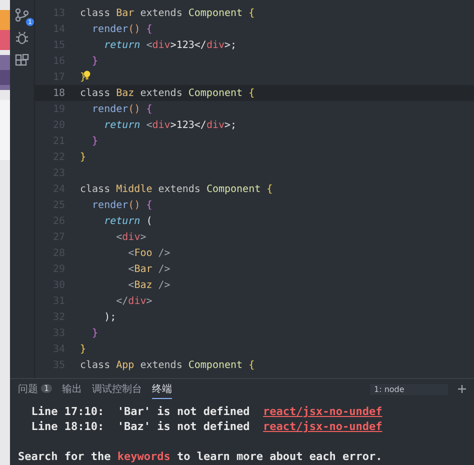  I want to click on code-line: </div>, so click(133, 301).